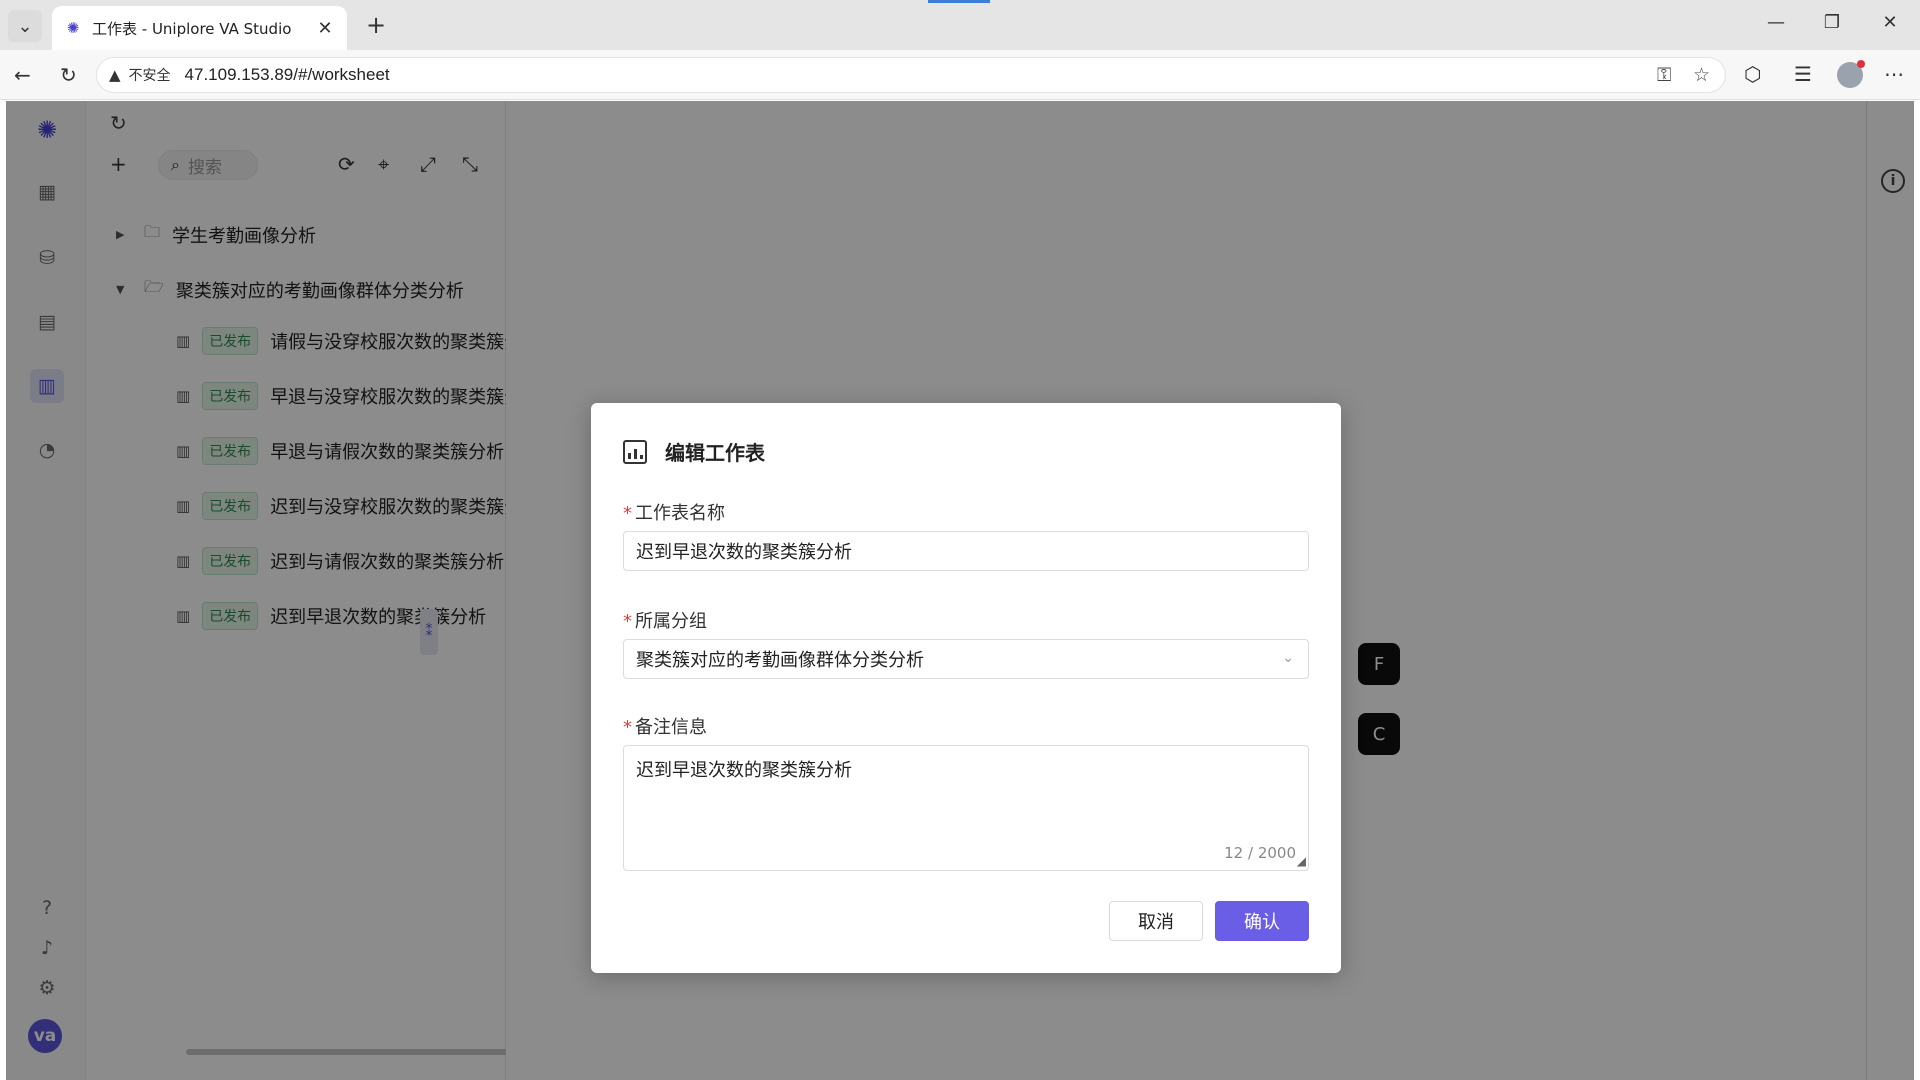 The height and width of the screenshot is (1080, 1920). Describe the element at coordinates (1861, 64) in the screenshot. I see `profile-notification-dot` at that location.